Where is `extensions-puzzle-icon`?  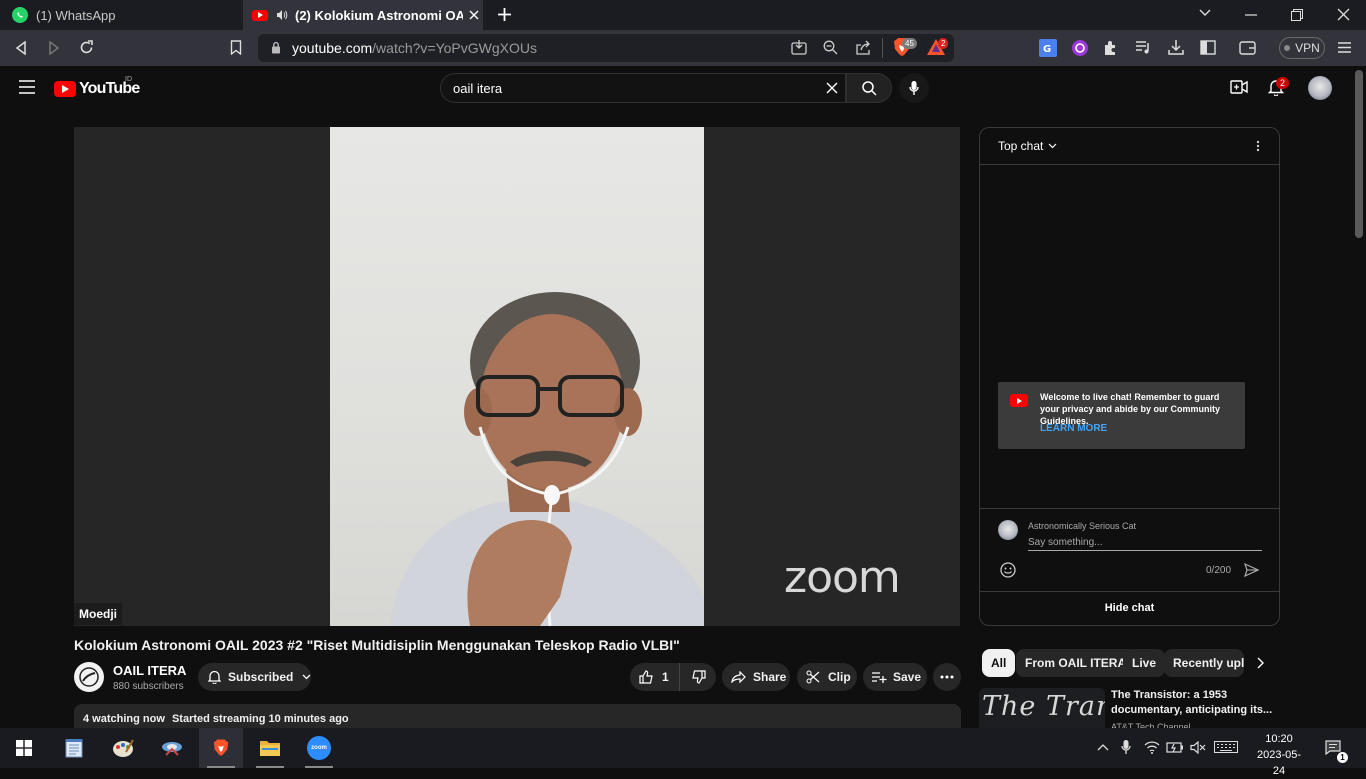 extensions-puzzle-icon is located at coordinates (1111, 48).